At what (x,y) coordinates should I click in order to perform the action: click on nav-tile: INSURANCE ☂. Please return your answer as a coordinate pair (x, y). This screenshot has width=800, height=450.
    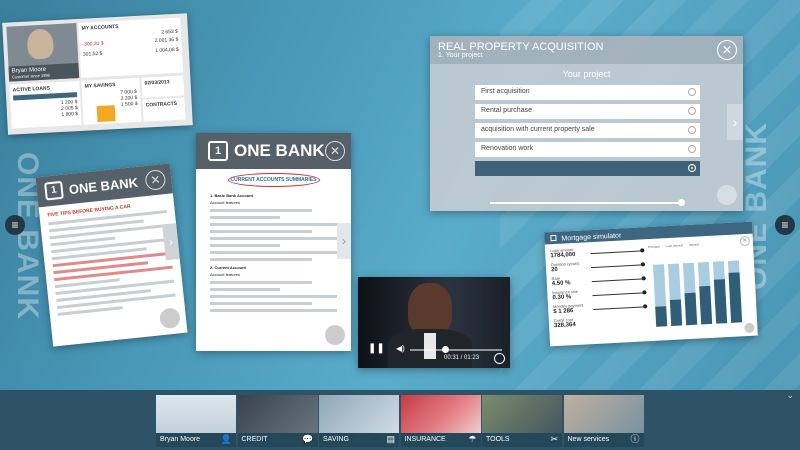
    Looking at the image, I should click on (440, 421).